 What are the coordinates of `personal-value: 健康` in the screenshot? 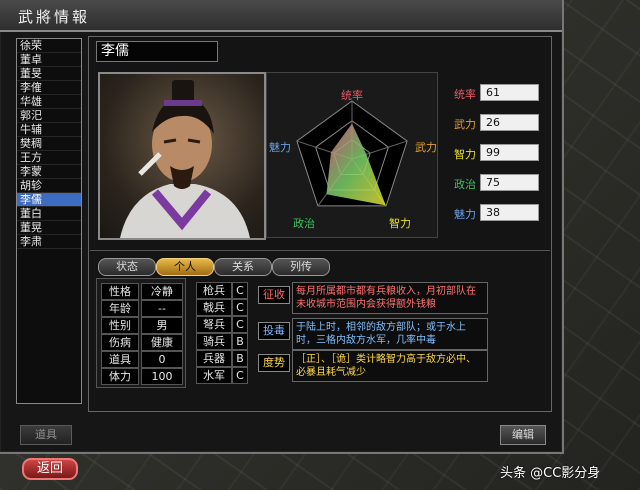 It's located at (162, 342).